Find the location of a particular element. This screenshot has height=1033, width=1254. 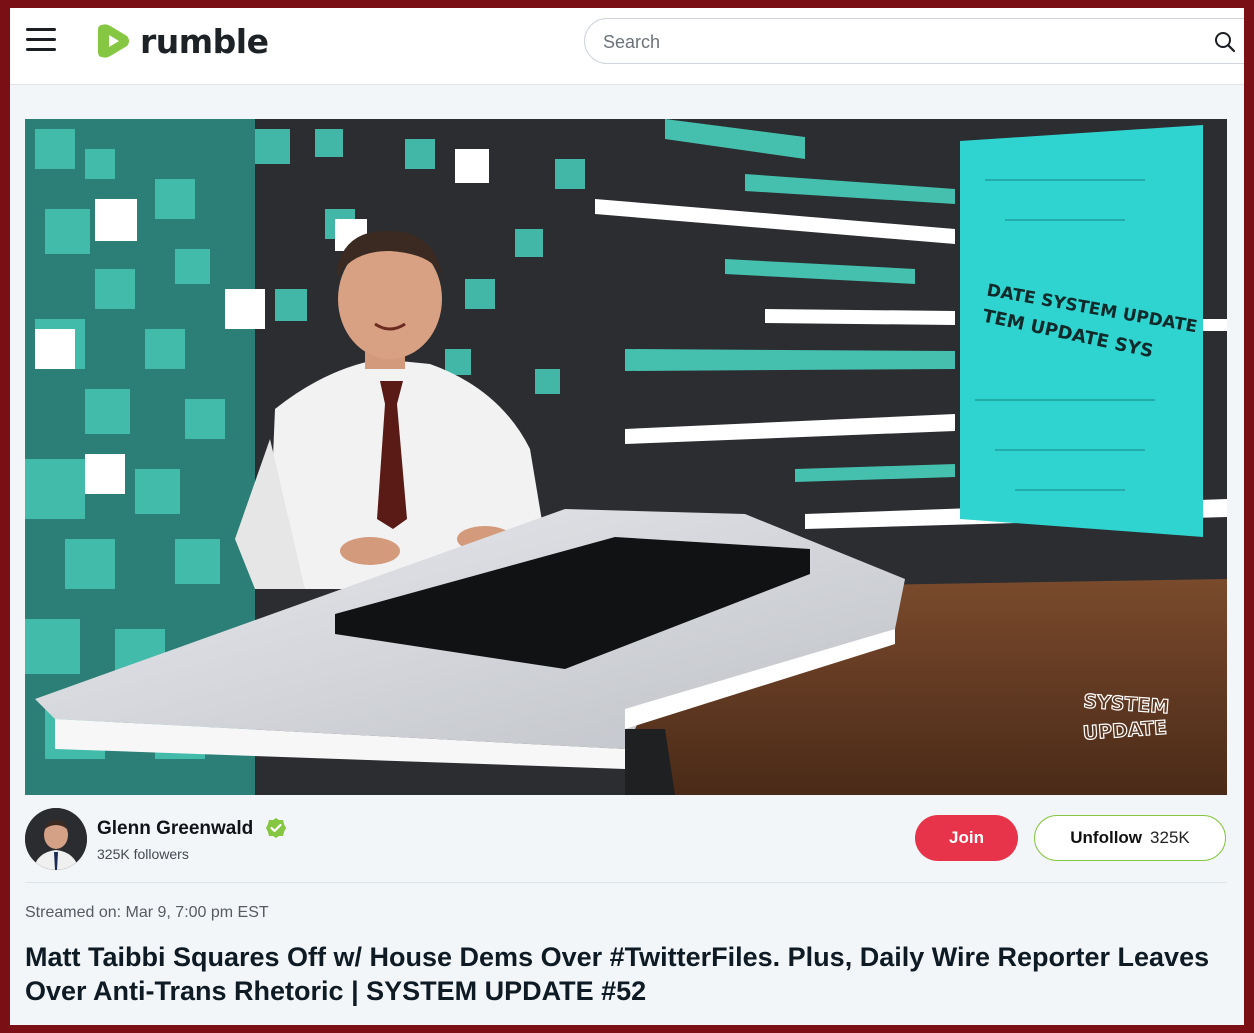

verified-icon is located at coordinates (276, 828).